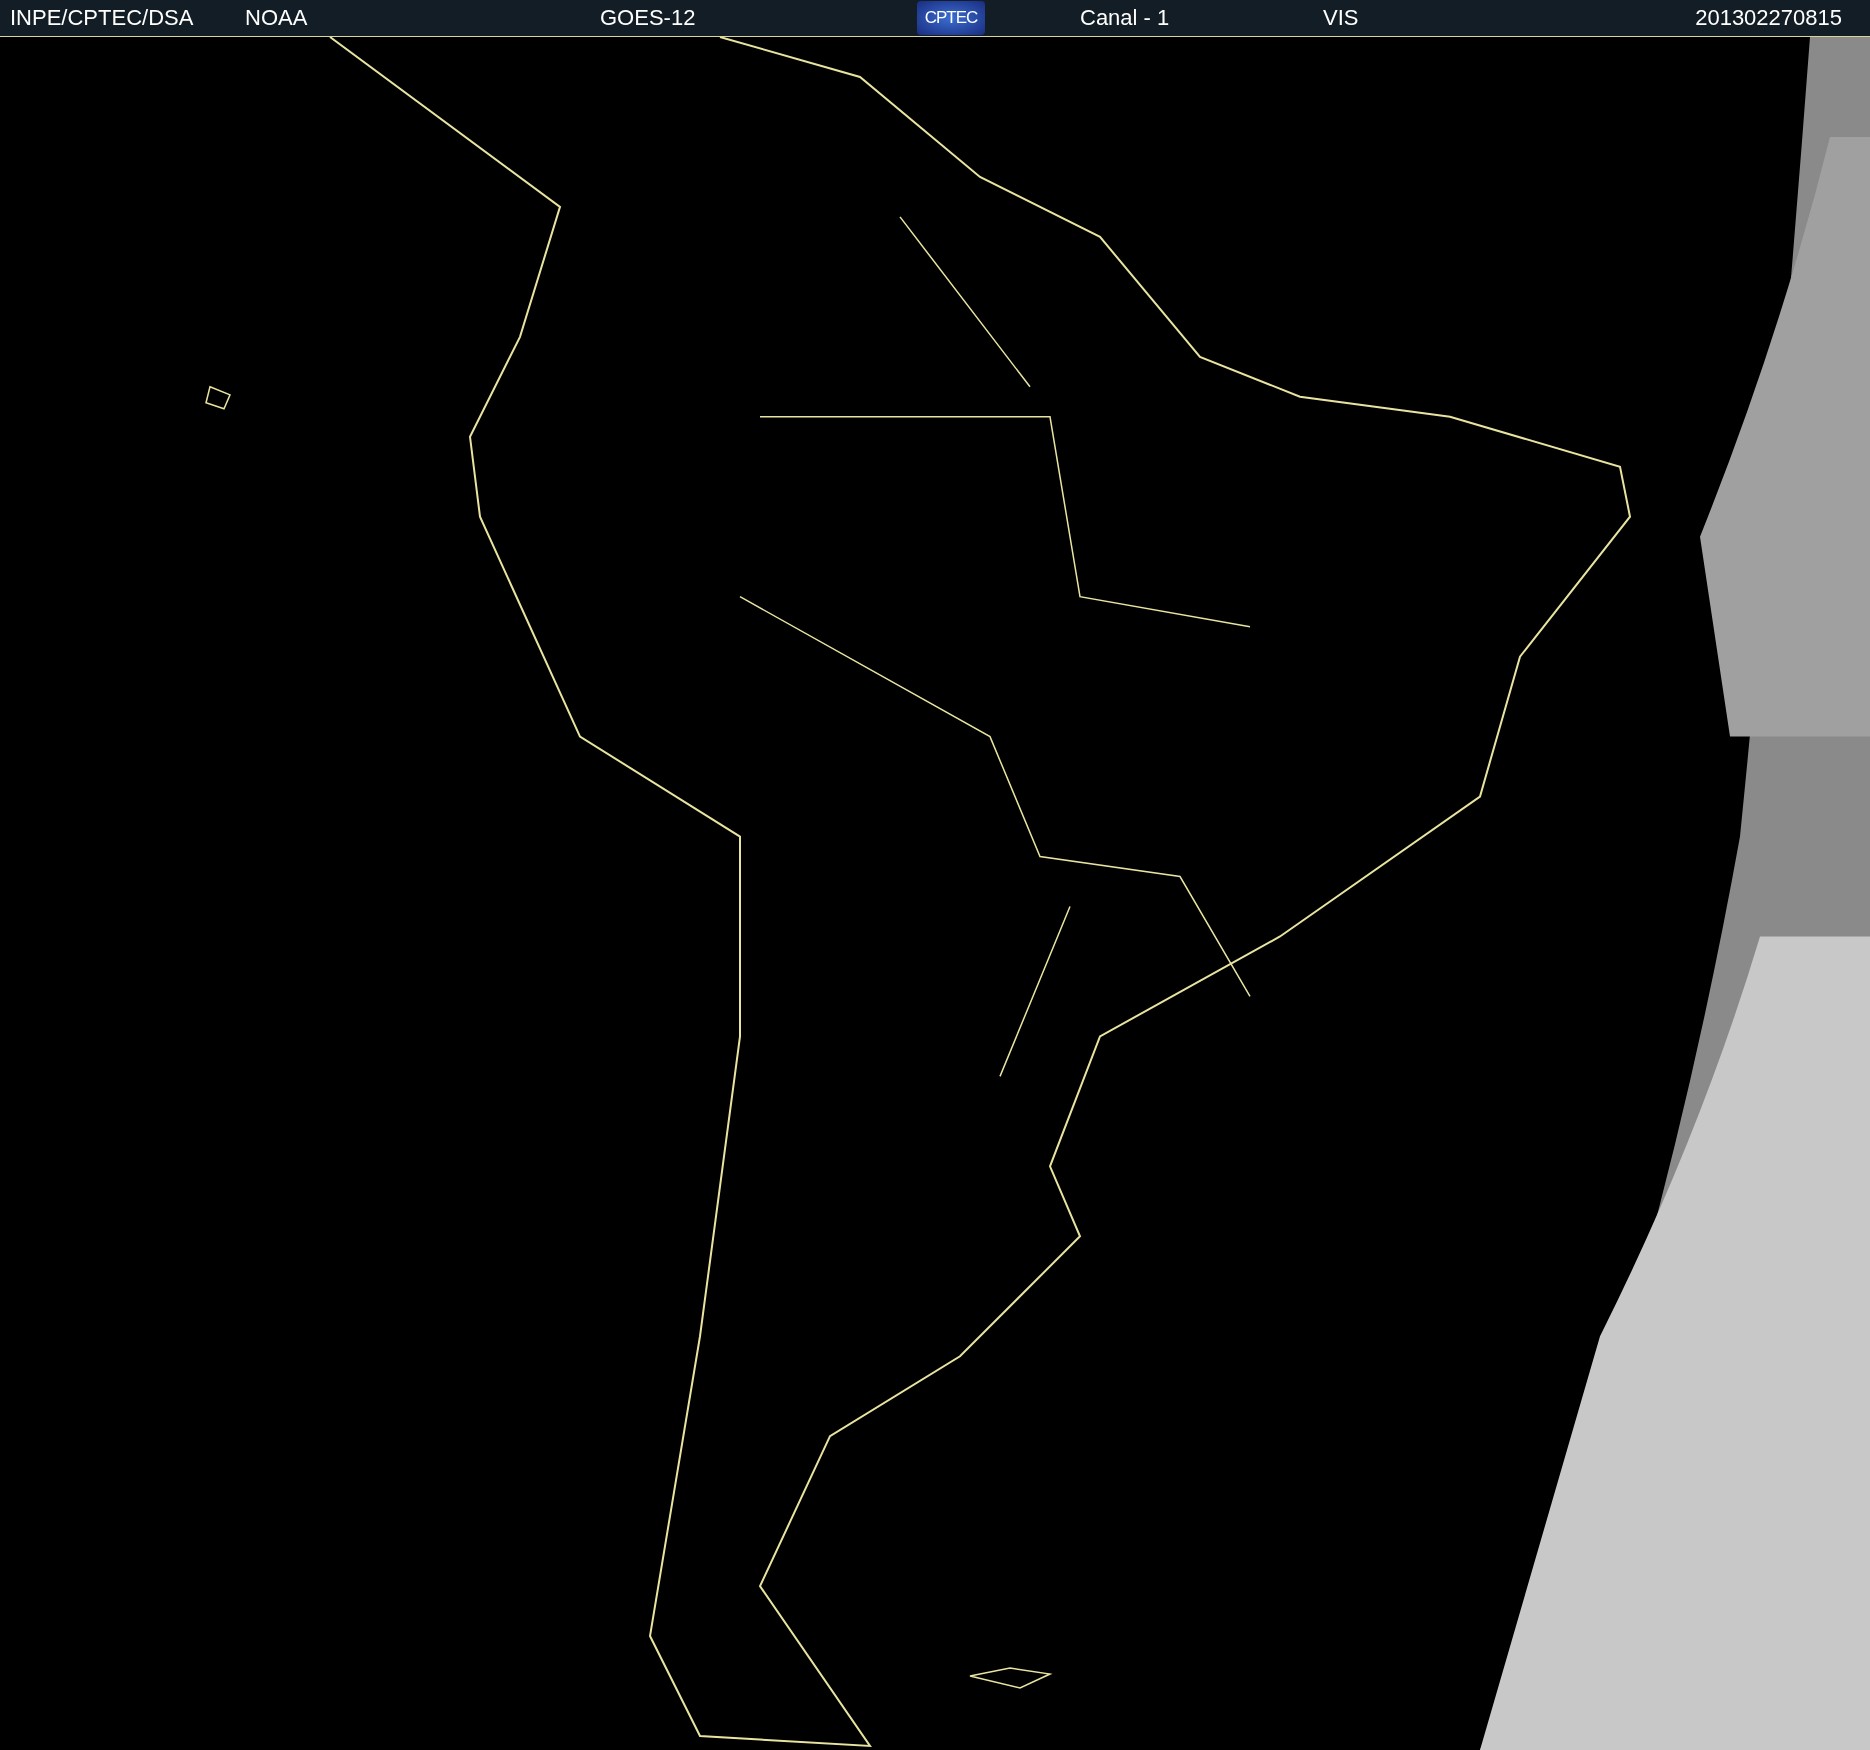 Image resolution: width=1870 pixels, height=1750 pixels. What do you see at coordinates (276, 18) in the screenshot?
I see `header-label: NOAA` at bounding box center [276, 18].